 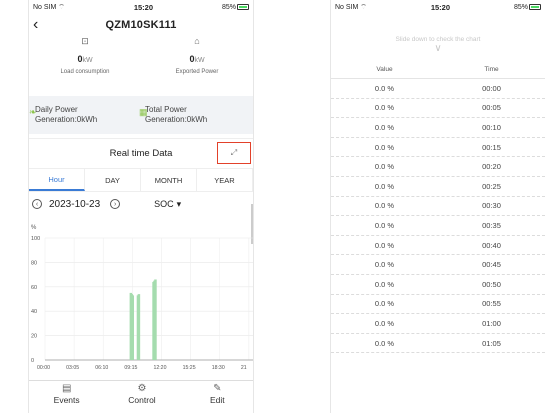 I want to click on chevron-down-icon: ∨, so click(x=438, y=49).